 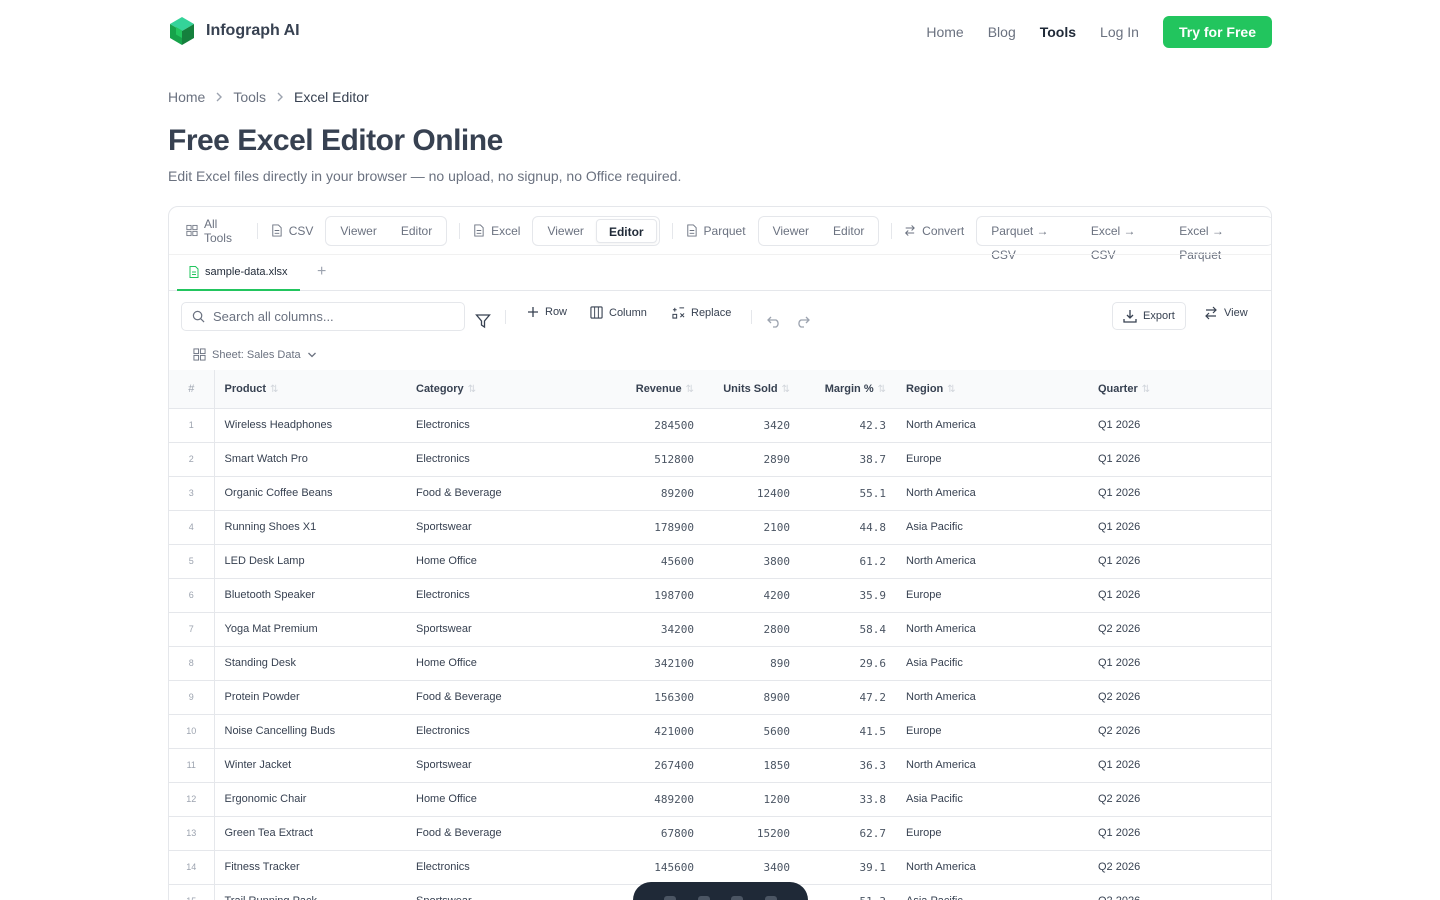 I want to click on cell-units-sold: 5600, so click(x=752, y=731).